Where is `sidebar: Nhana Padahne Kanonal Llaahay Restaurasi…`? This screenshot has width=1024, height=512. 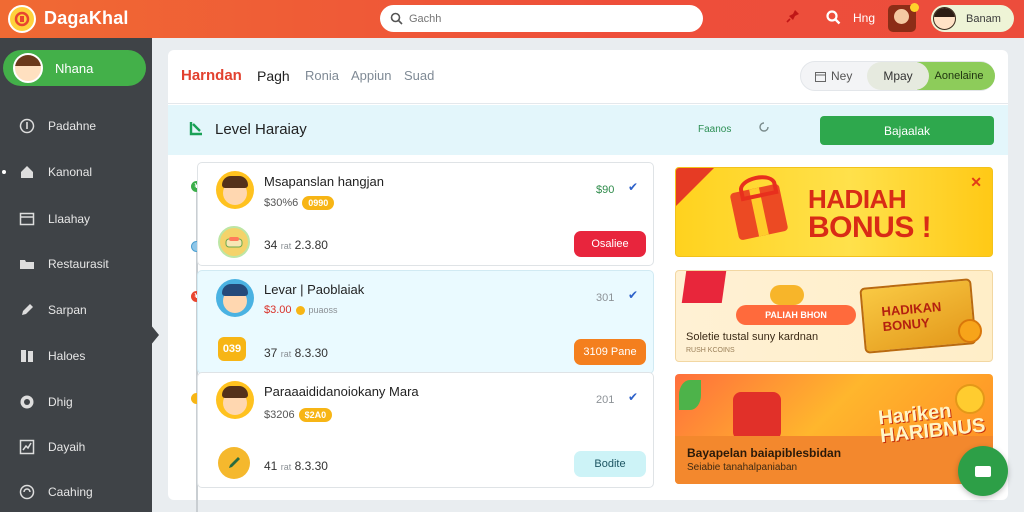
sidebar: Nhana Padahne Kanonal Llaahay Restaurasi… is located at coordinates (76, 275).